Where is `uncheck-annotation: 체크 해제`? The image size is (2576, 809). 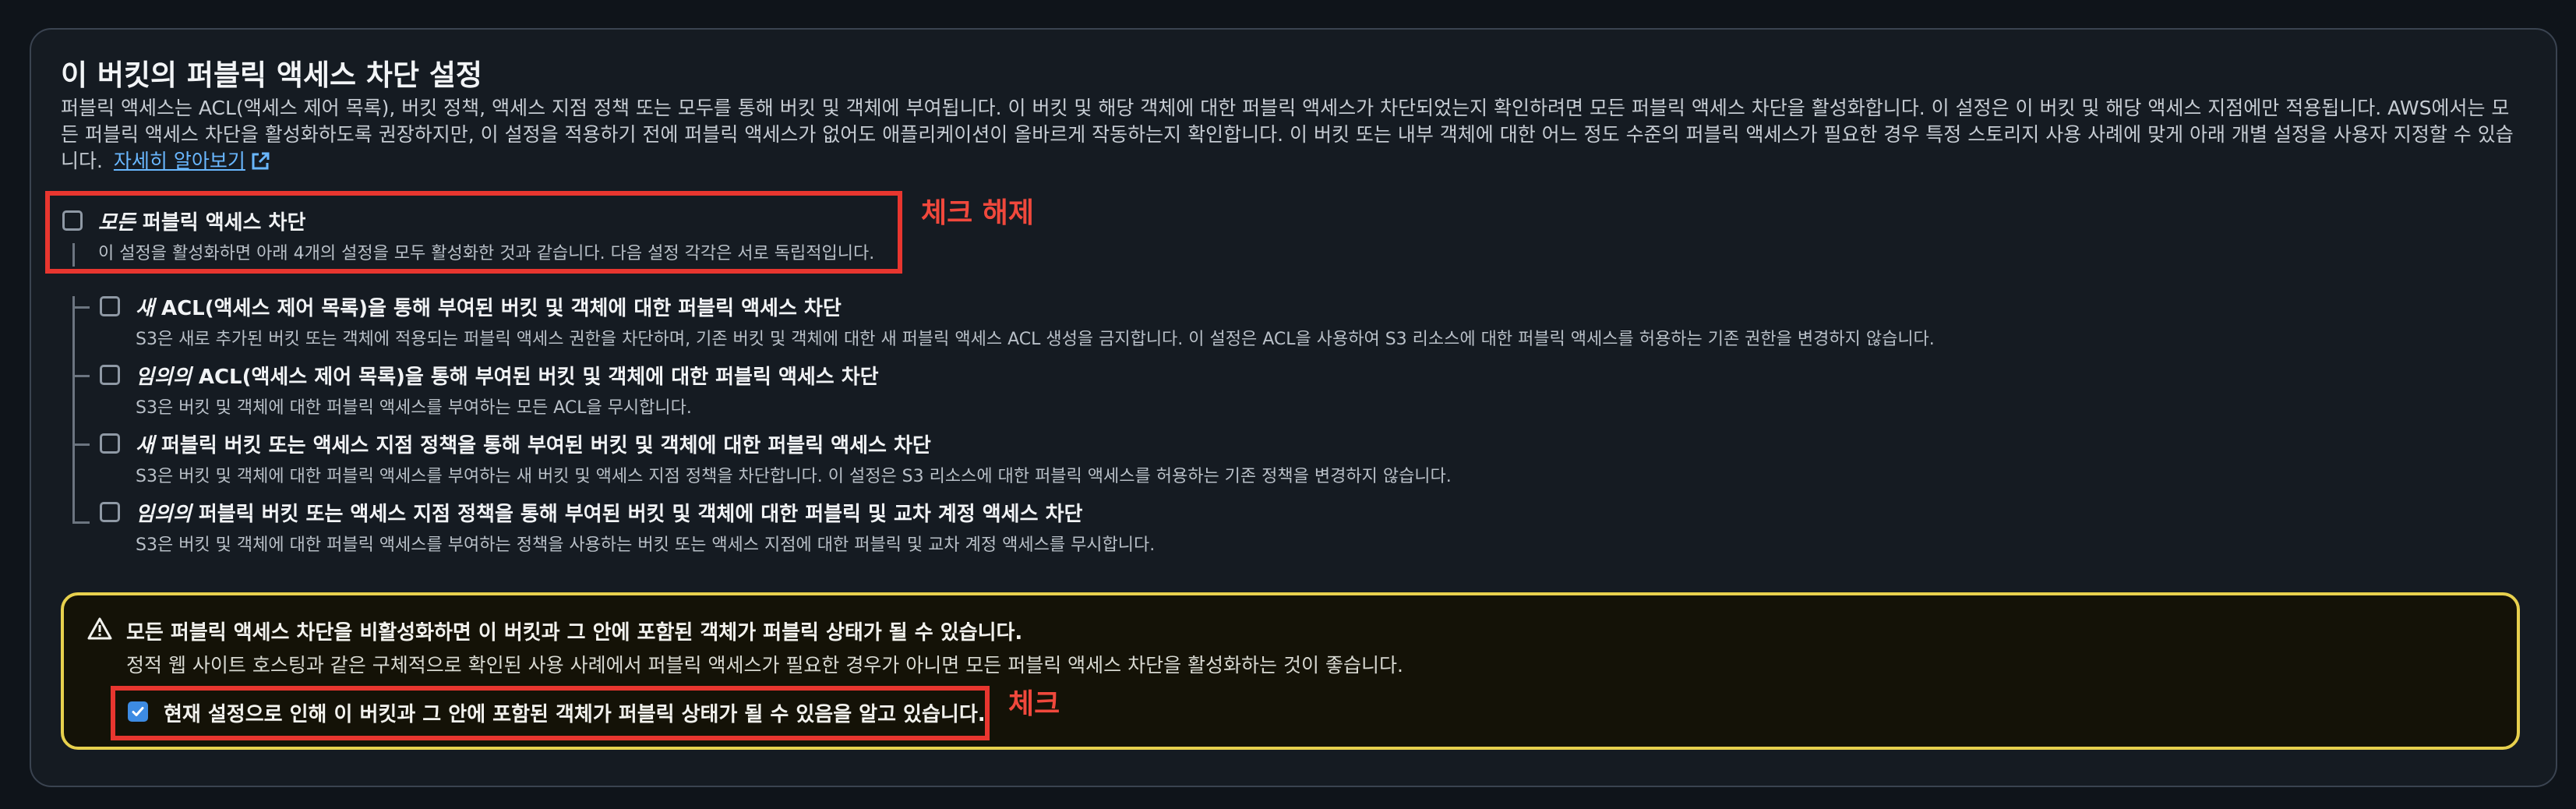 uncheck-annotation: 체크 해제 is located at coordinates (978, 213).